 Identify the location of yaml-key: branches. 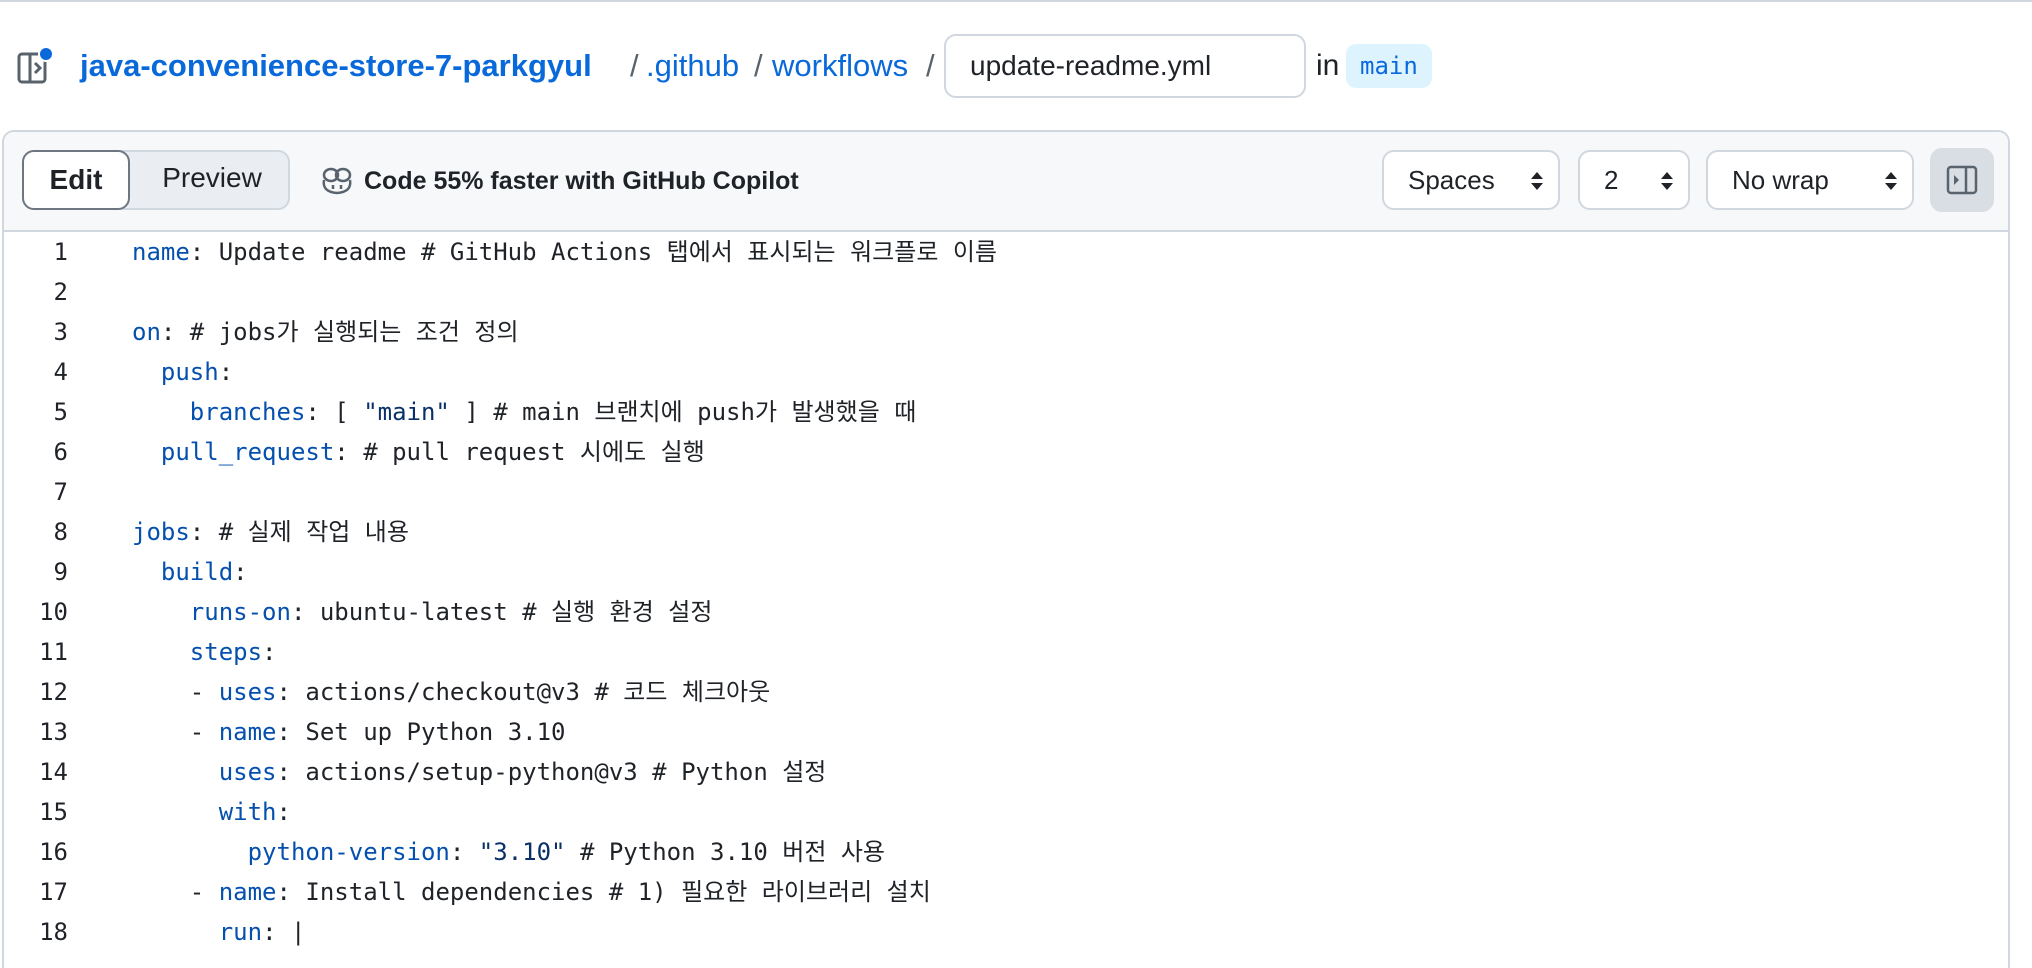
(247, 412).